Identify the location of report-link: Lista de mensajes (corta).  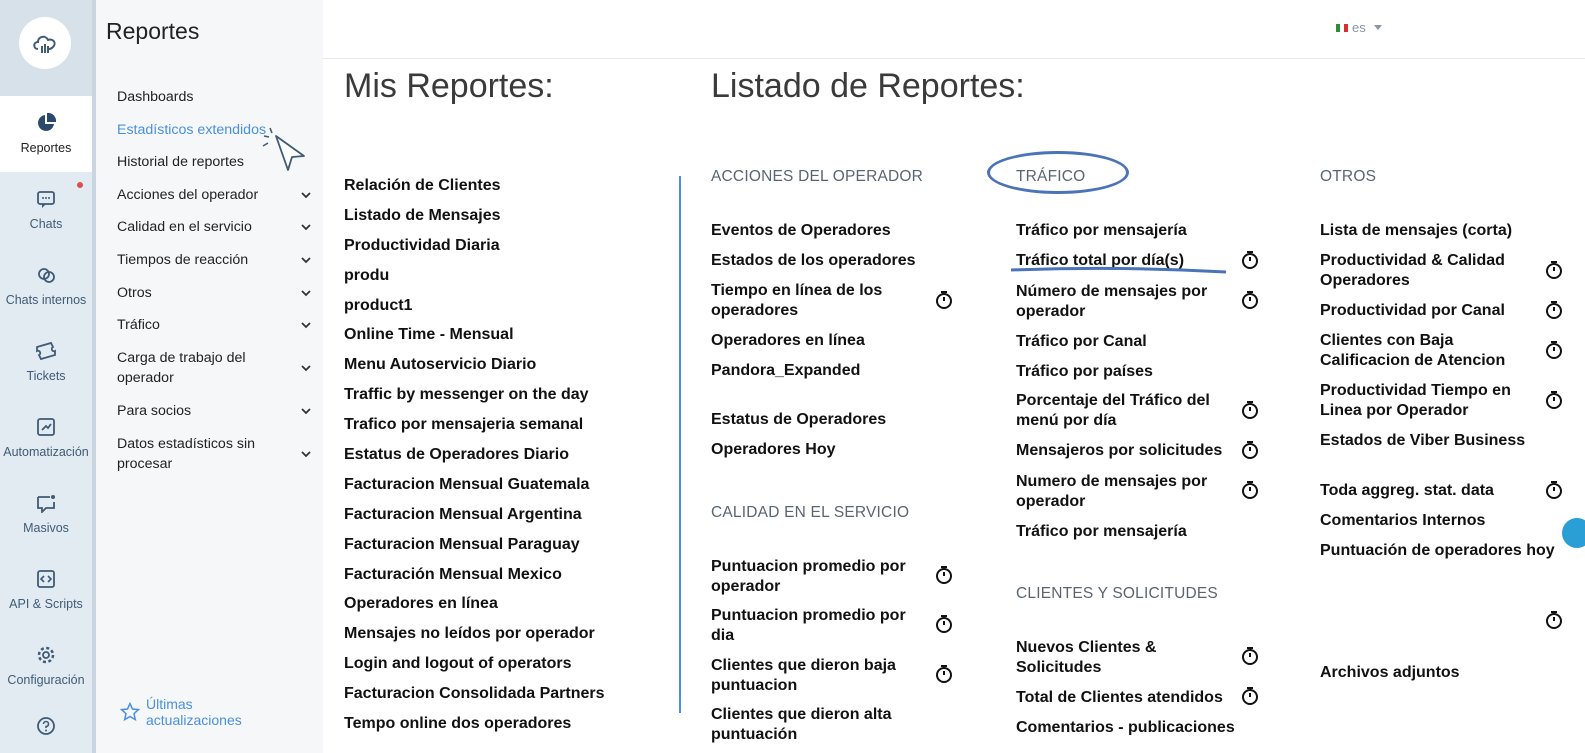
(1416, 231).